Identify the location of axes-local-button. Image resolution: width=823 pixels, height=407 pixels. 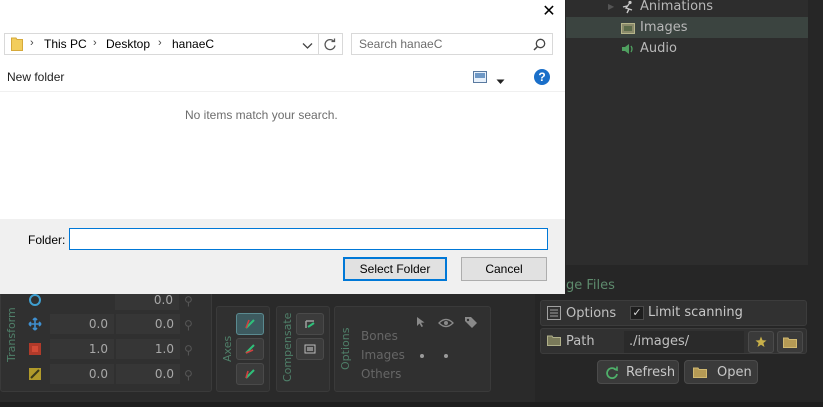
(250, 324).